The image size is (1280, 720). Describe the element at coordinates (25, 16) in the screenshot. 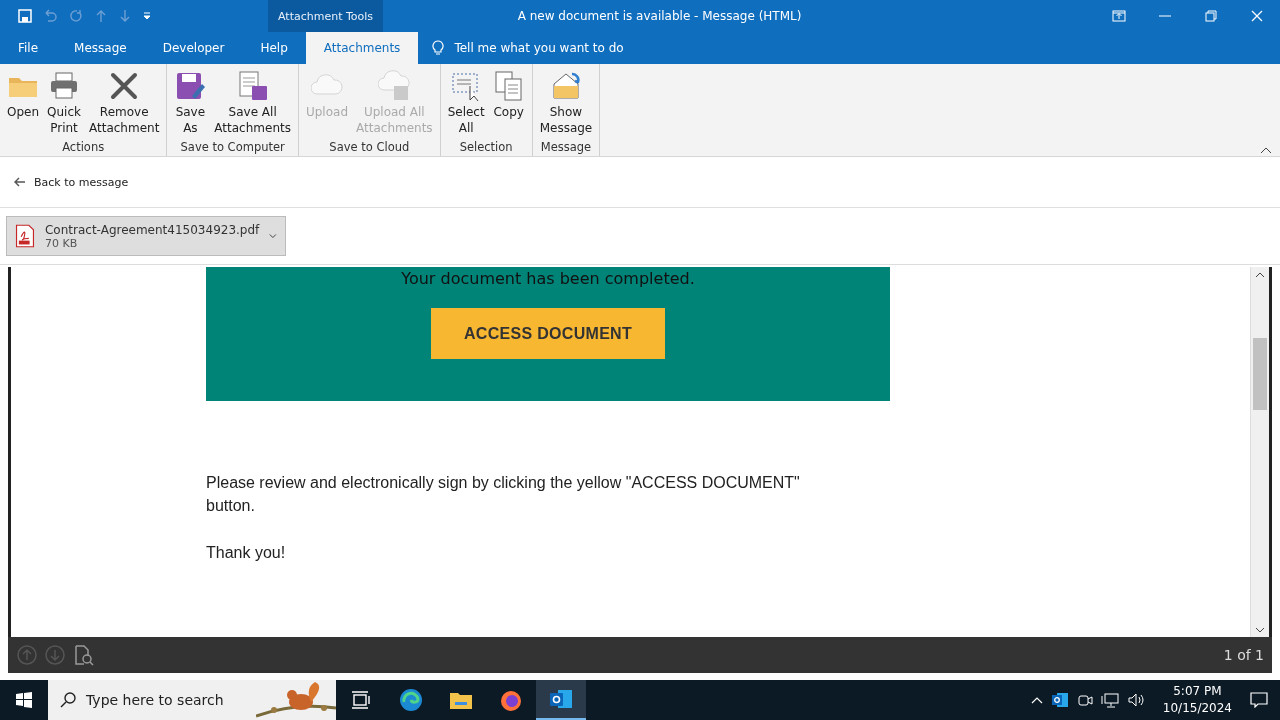

I see `save-icon` at that location.